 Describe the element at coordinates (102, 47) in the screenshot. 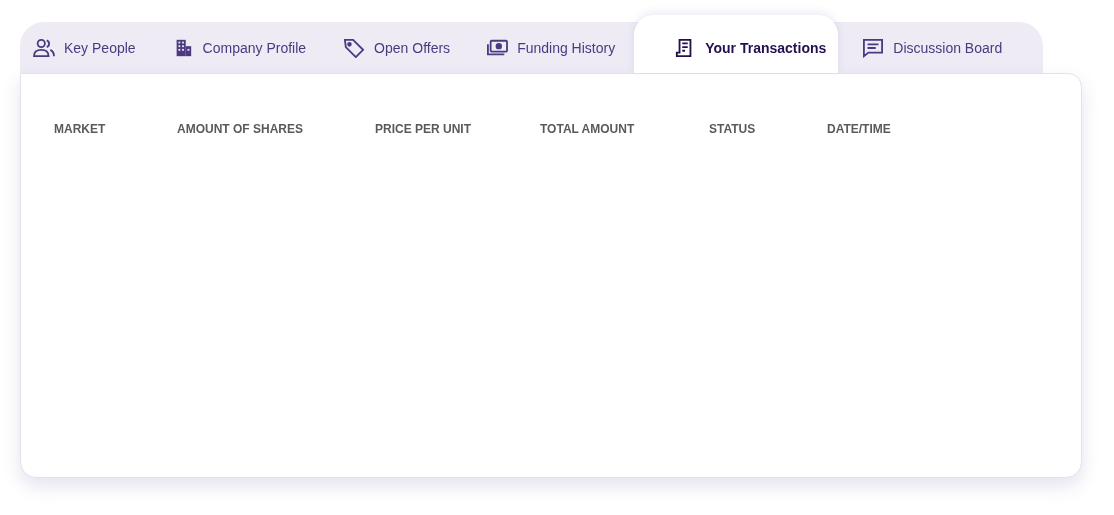

I see `tab: Key People` at that location.